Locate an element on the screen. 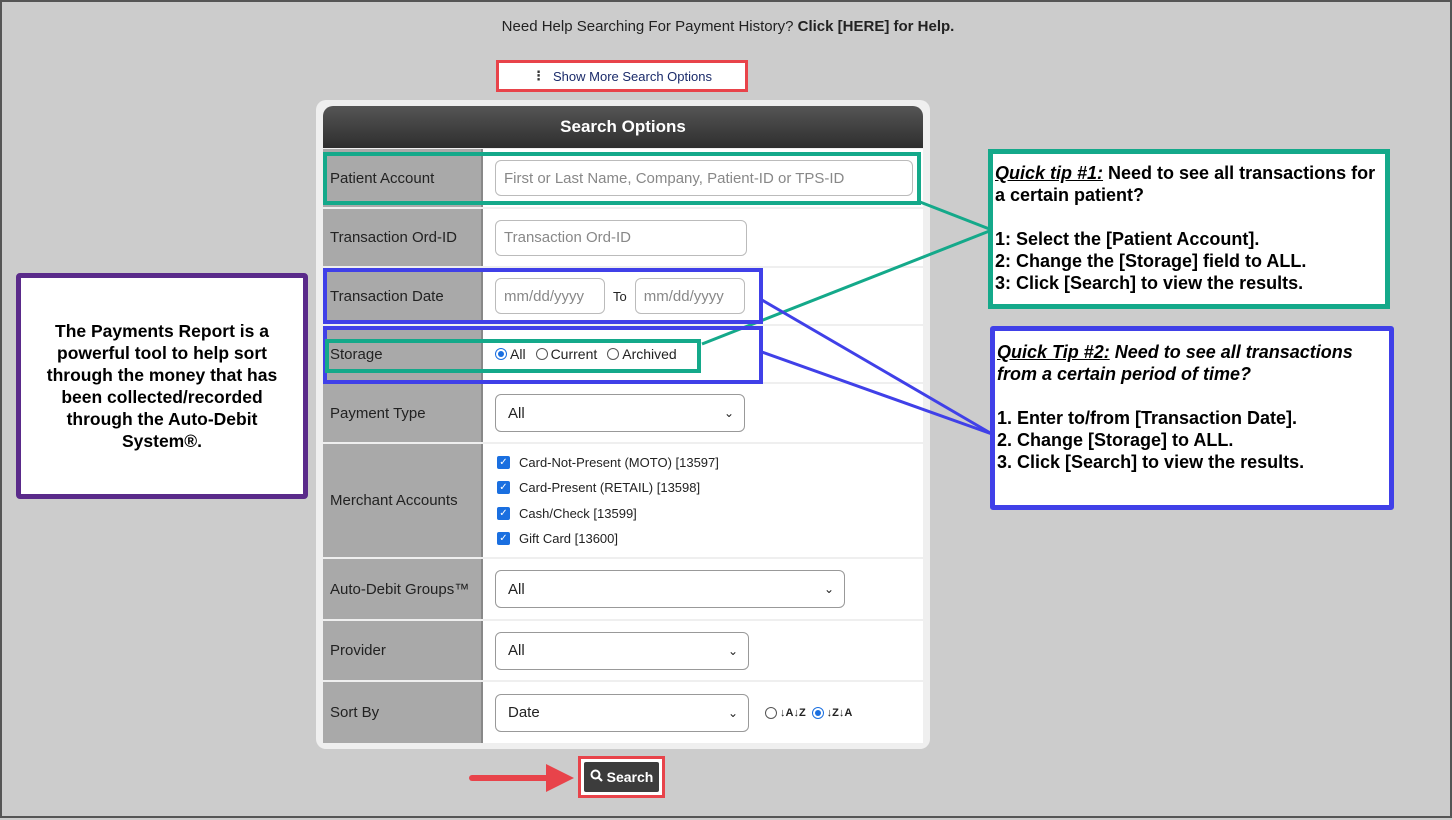 The width and height of the screenshot is (1452, 820). tip2-step: 2. Change [Storage] to ALL. is located at coordinates (1115, 440).